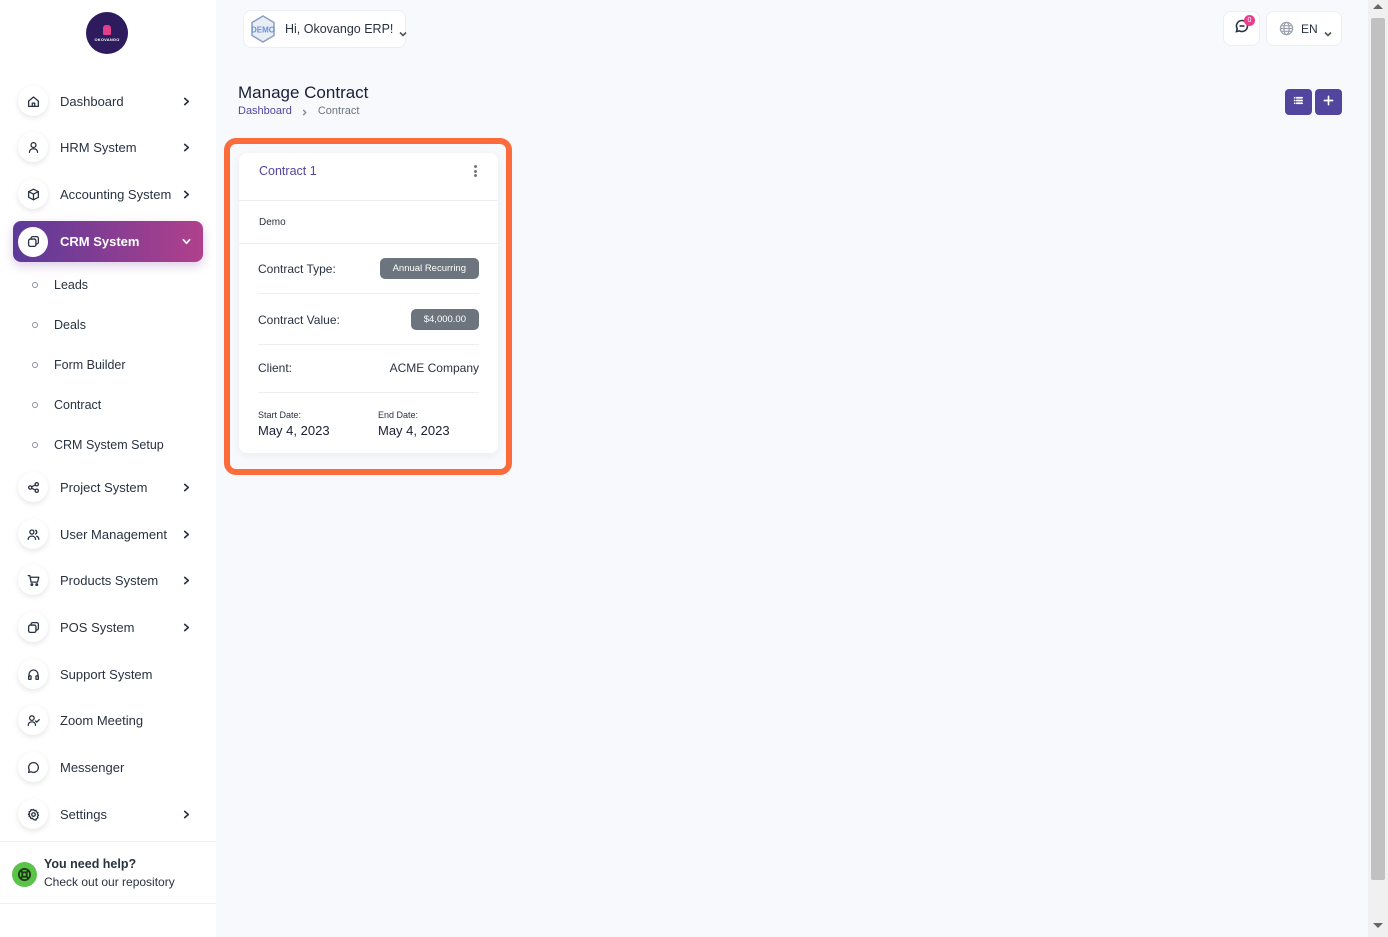  I want to click on end-date-block: End Date: May 4, 2023, so click(414, 424).